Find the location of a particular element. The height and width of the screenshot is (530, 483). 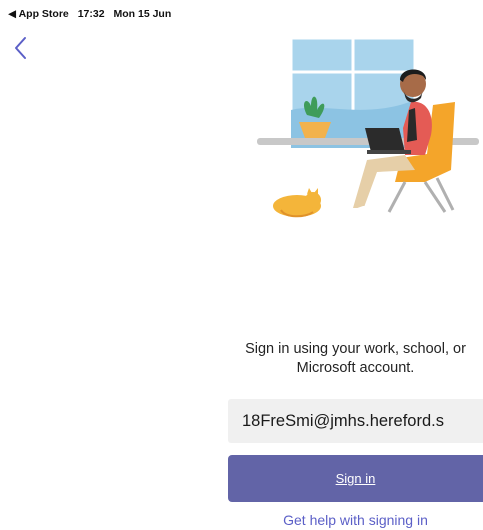

back-to-app-store: ◀ App Store is located at coordinates (38, 14).